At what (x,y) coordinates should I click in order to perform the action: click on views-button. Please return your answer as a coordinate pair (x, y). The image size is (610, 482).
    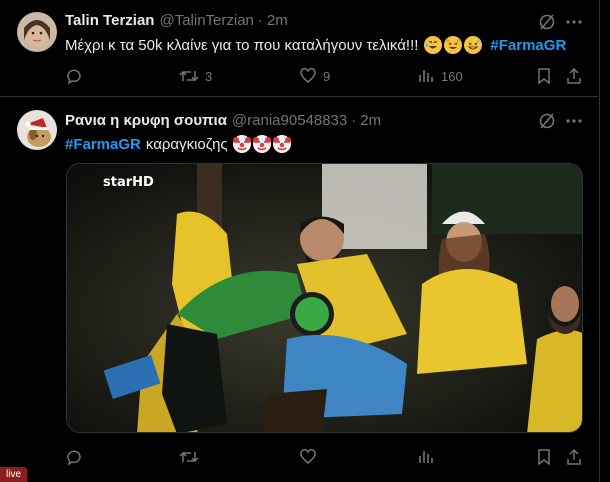
    Looking at the image, I should click on (429, 457).